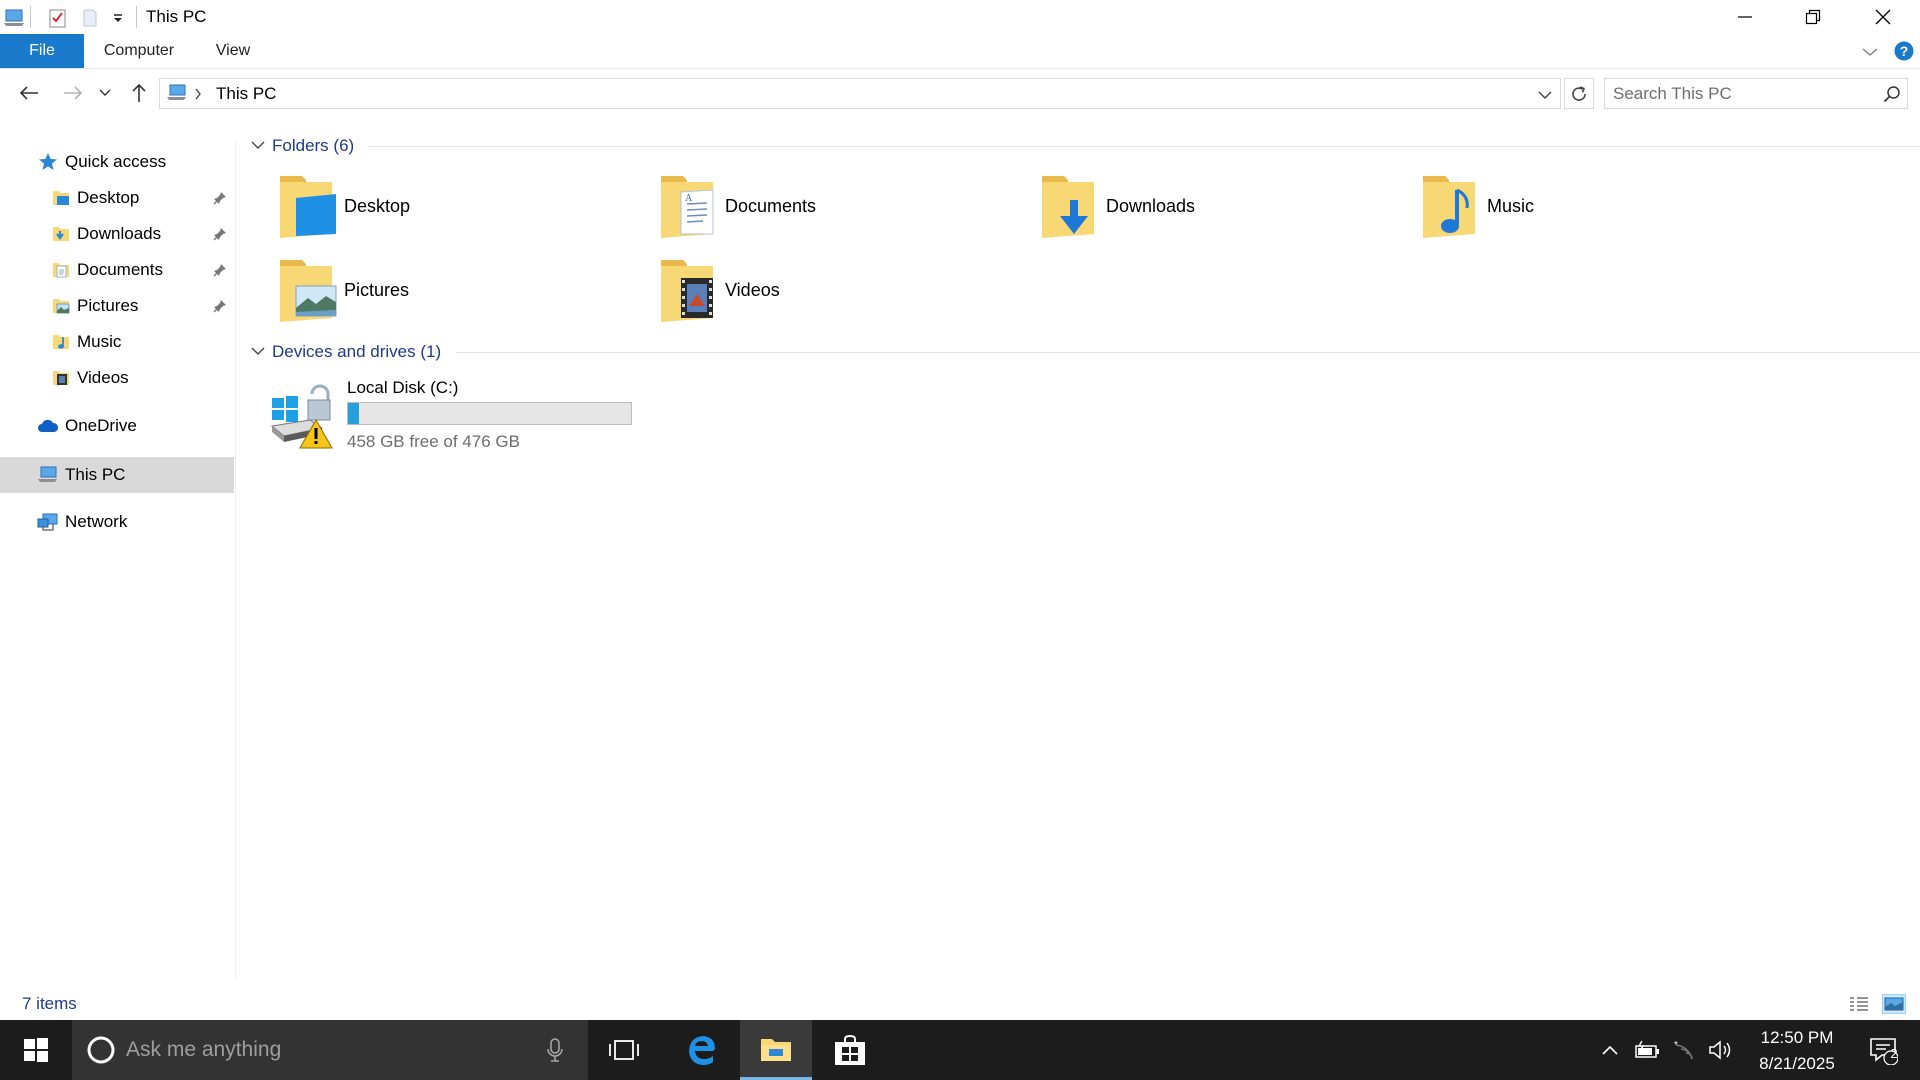  Describe the element at coordinates (58, 18) in the screenshot. I see `properties-icon` at that location.